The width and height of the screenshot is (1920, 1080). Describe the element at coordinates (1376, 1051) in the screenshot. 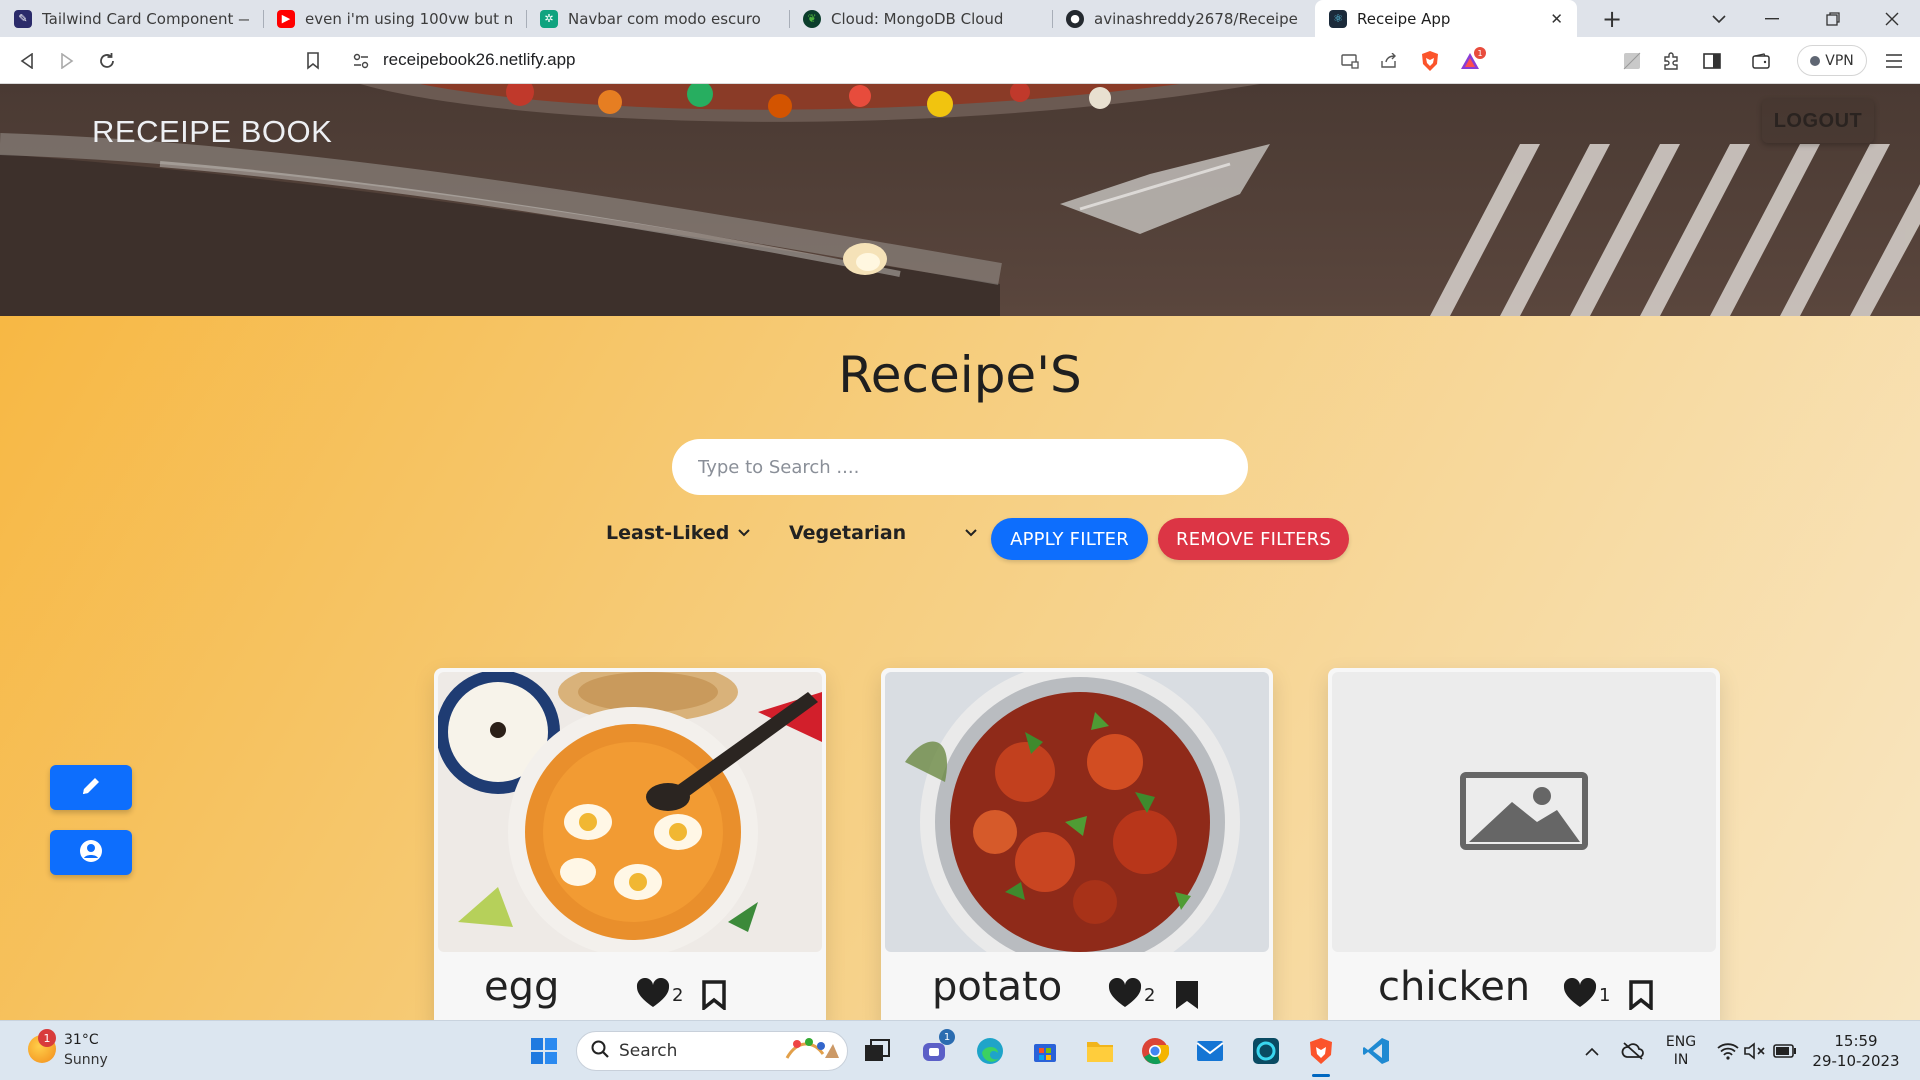

I see `vscode-icon` at that location.